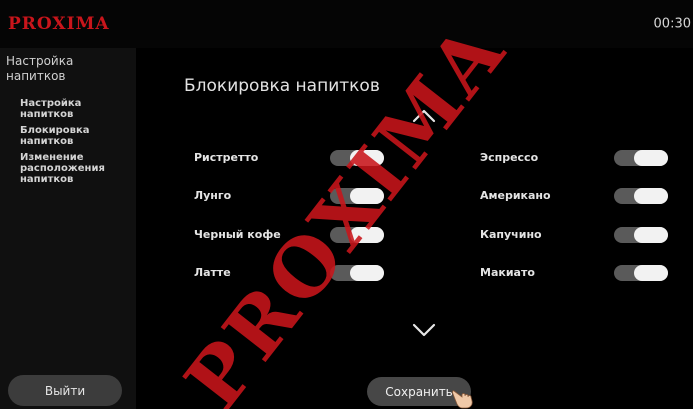  Describe the element at coordinates (575, 235) in the screenshot. I see `drink-row-cappuccino: Капучино` at that location.